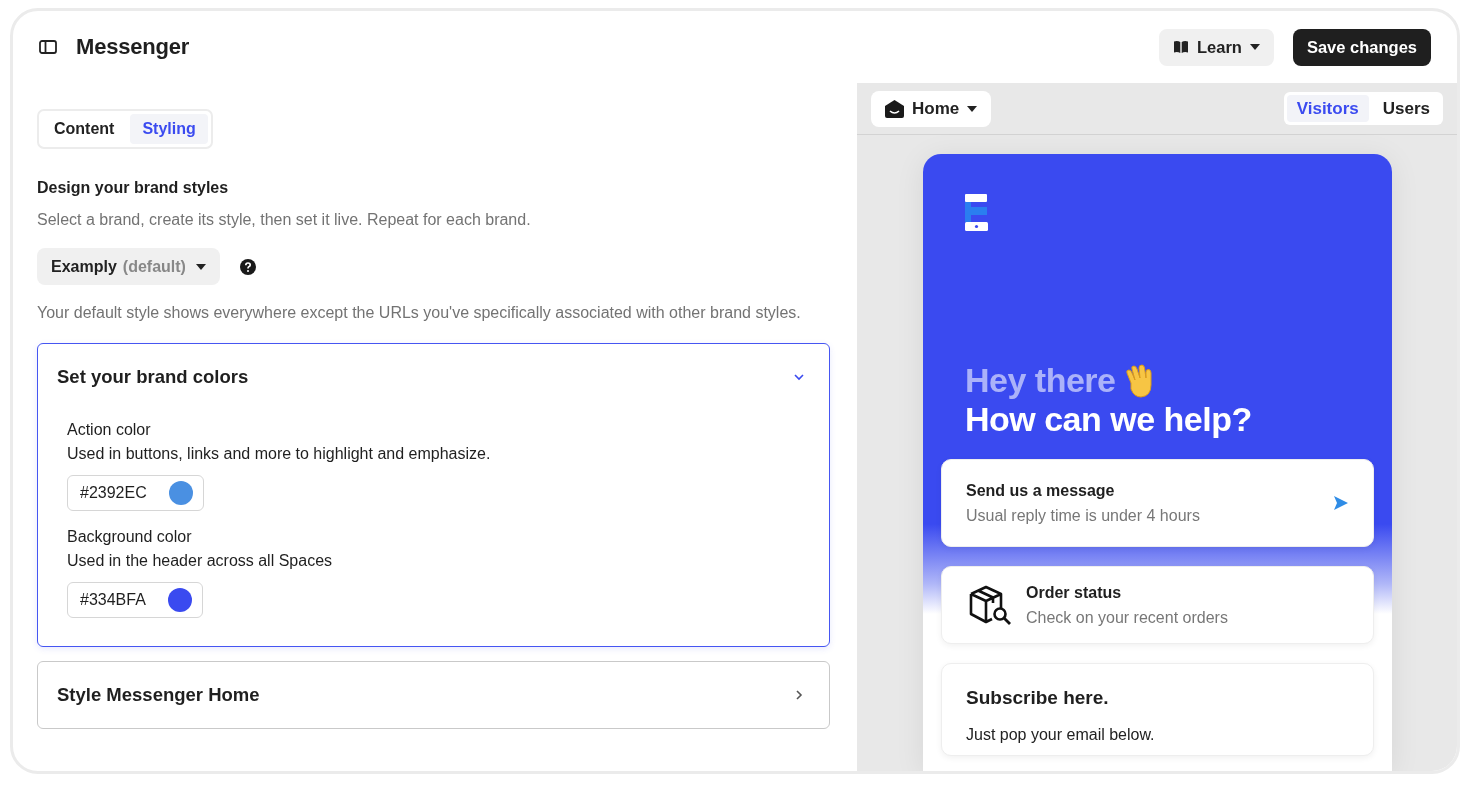 The width and height of the screenshot is (1470, 792). I want to click on preview-card: Order status Check on your recent orders, so click(1157, 605).